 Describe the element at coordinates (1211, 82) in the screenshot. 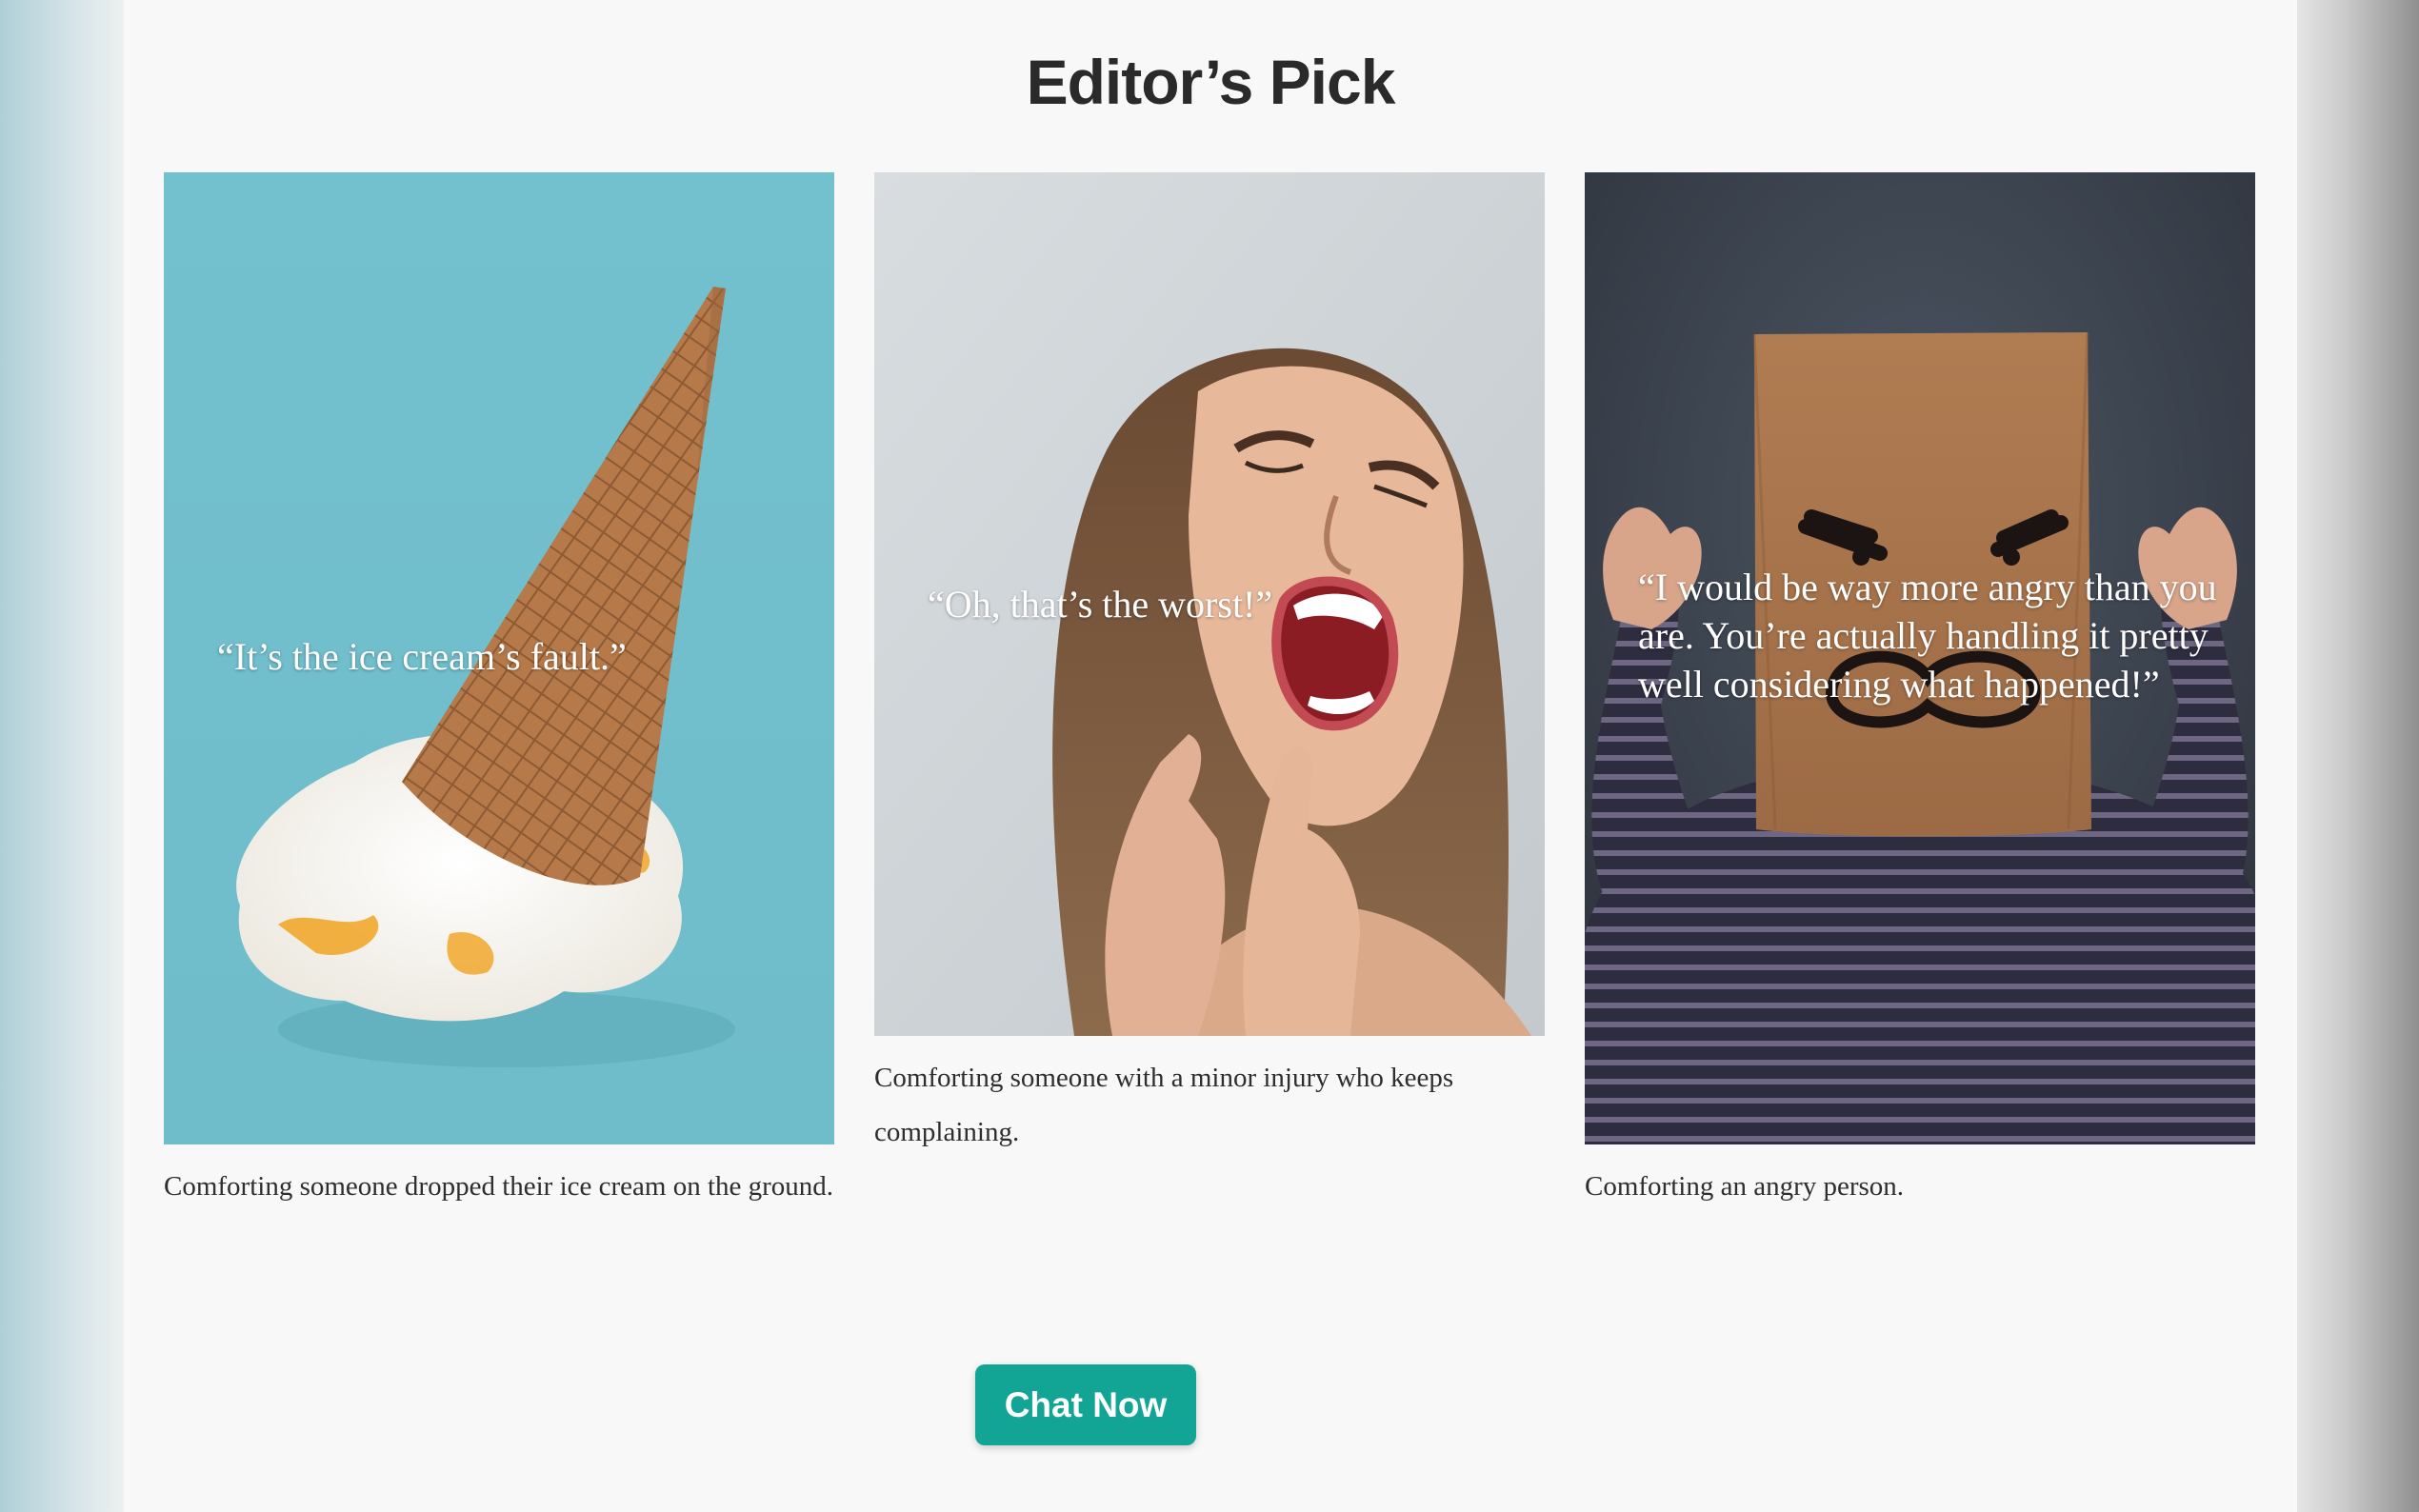

I see `section-title: Editor’s Pick` at that location.